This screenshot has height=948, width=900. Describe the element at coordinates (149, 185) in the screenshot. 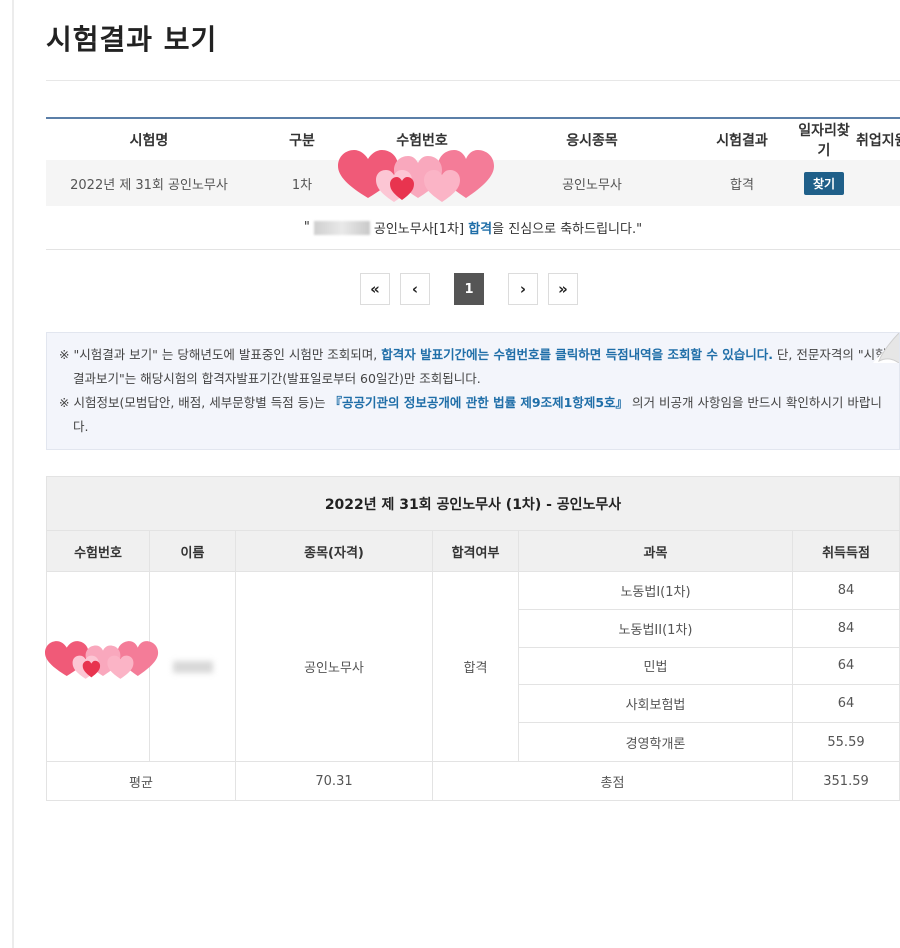

I see `exam-name: 2022년 제 31회 공인노무사` at that location.